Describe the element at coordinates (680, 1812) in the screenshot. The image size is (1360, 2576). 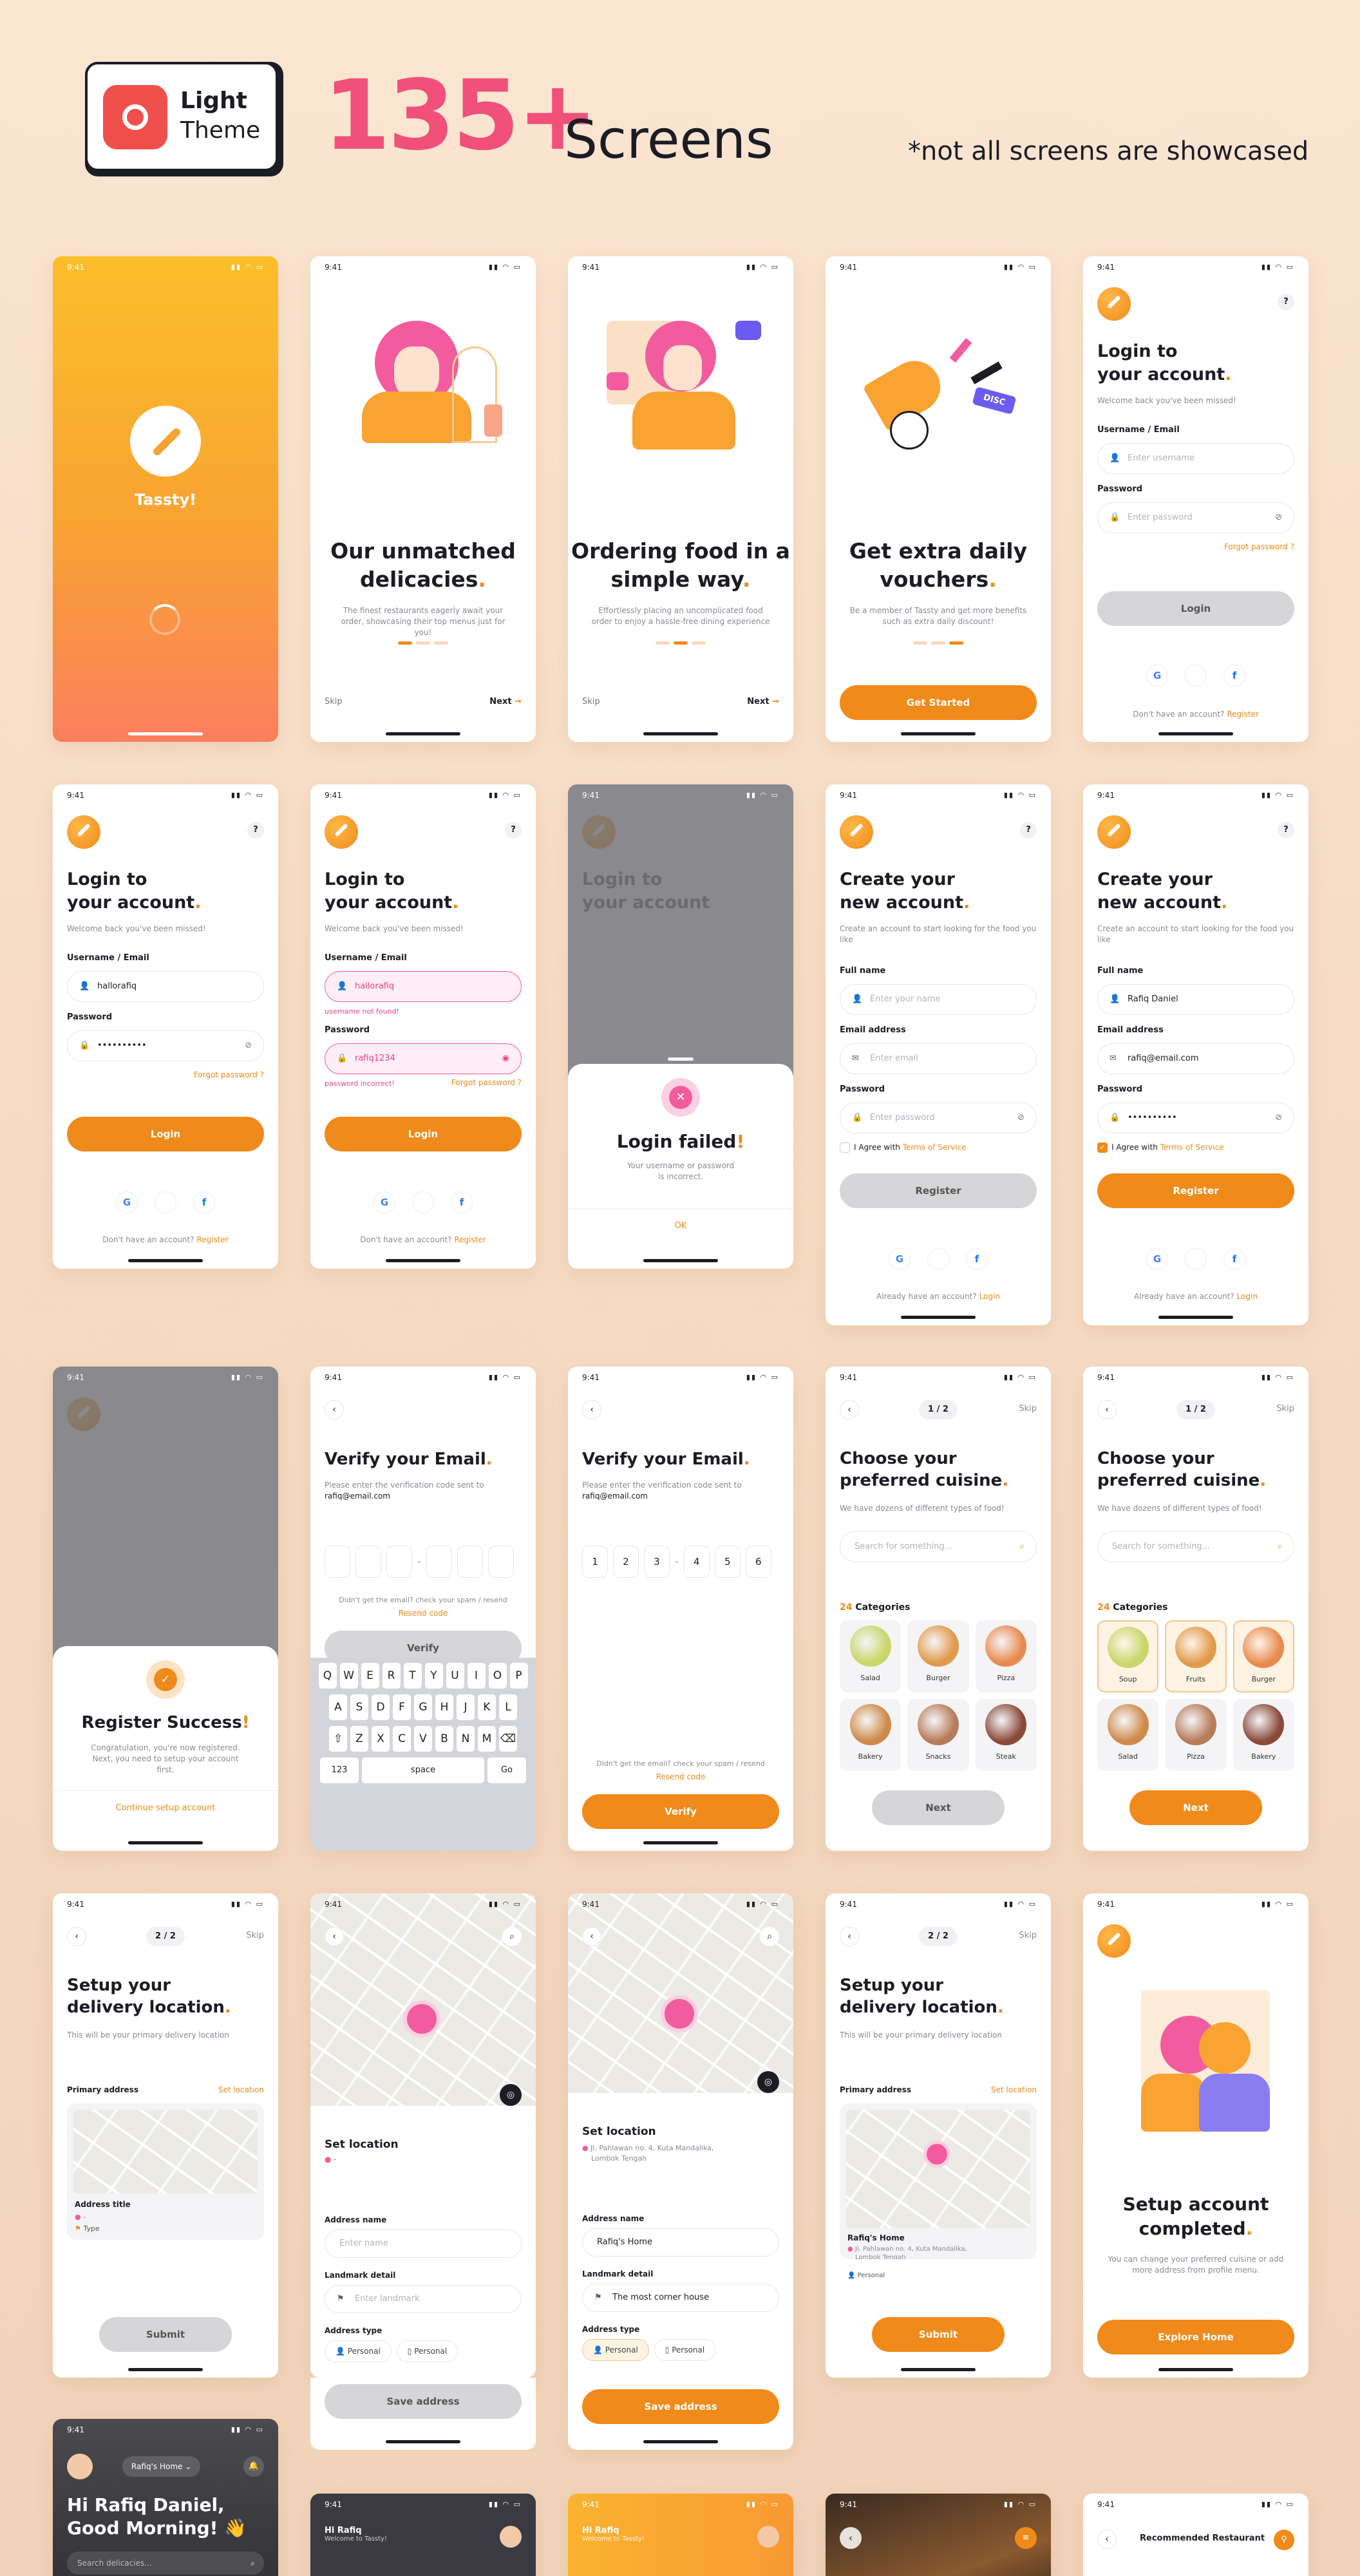
I see `verify-button: Verify` at that location.